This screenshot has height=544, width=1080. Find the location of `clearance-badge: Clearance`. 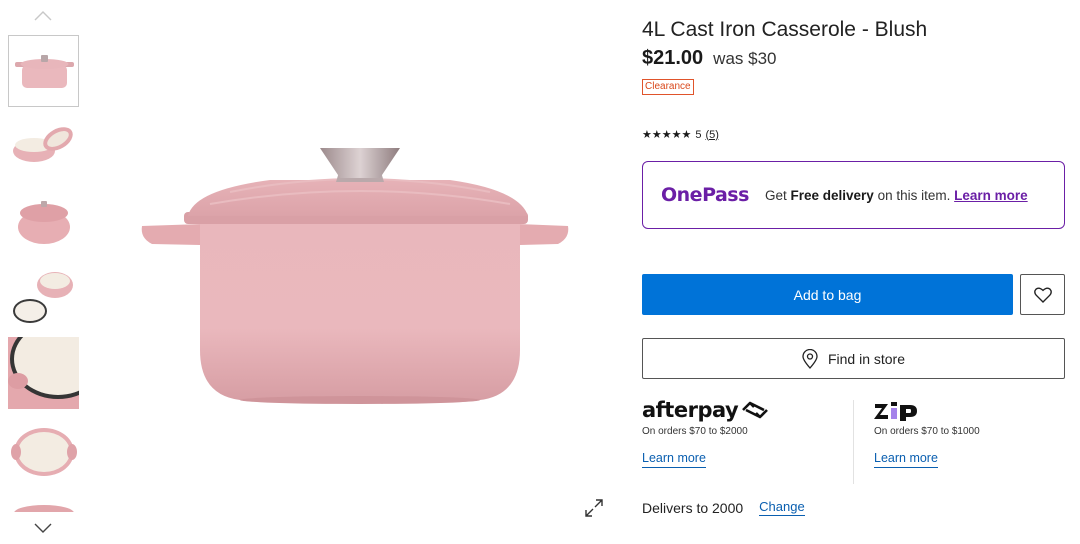

clearance-badge: Clearance is located at coordinates (668, 87).